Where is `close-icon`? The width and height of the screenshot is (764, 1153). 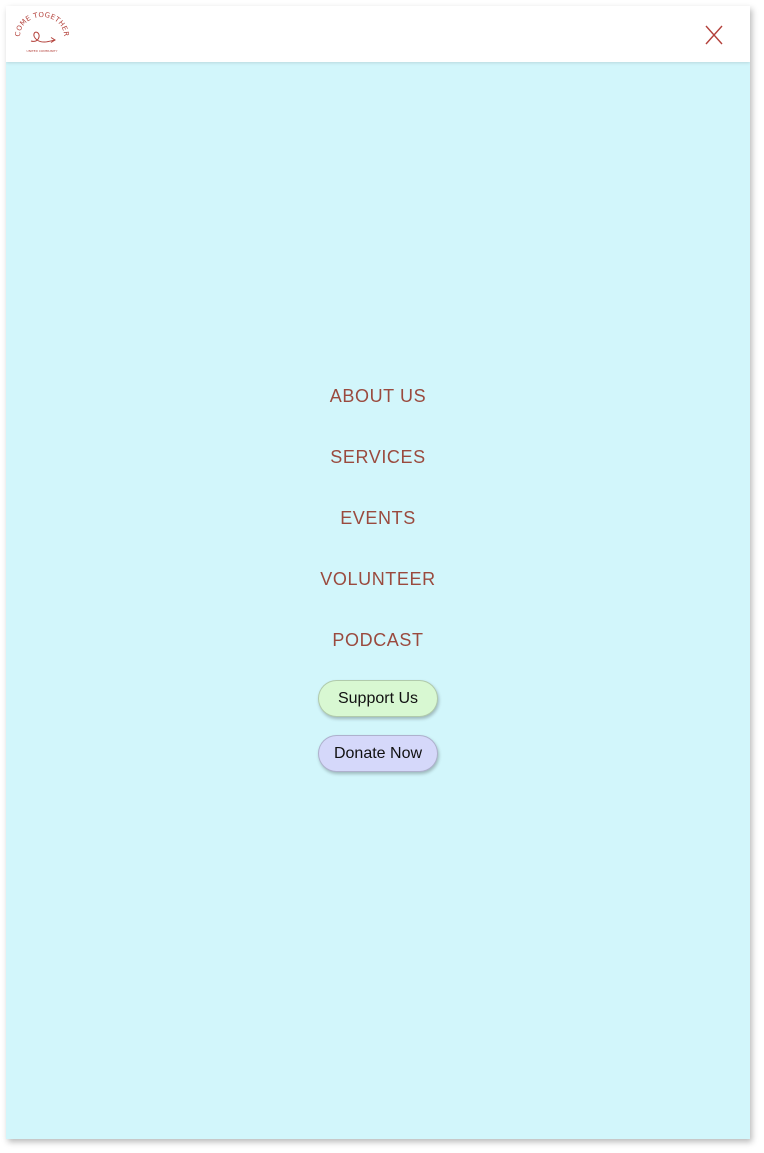
close-icon is located at coordinates (714, 35).